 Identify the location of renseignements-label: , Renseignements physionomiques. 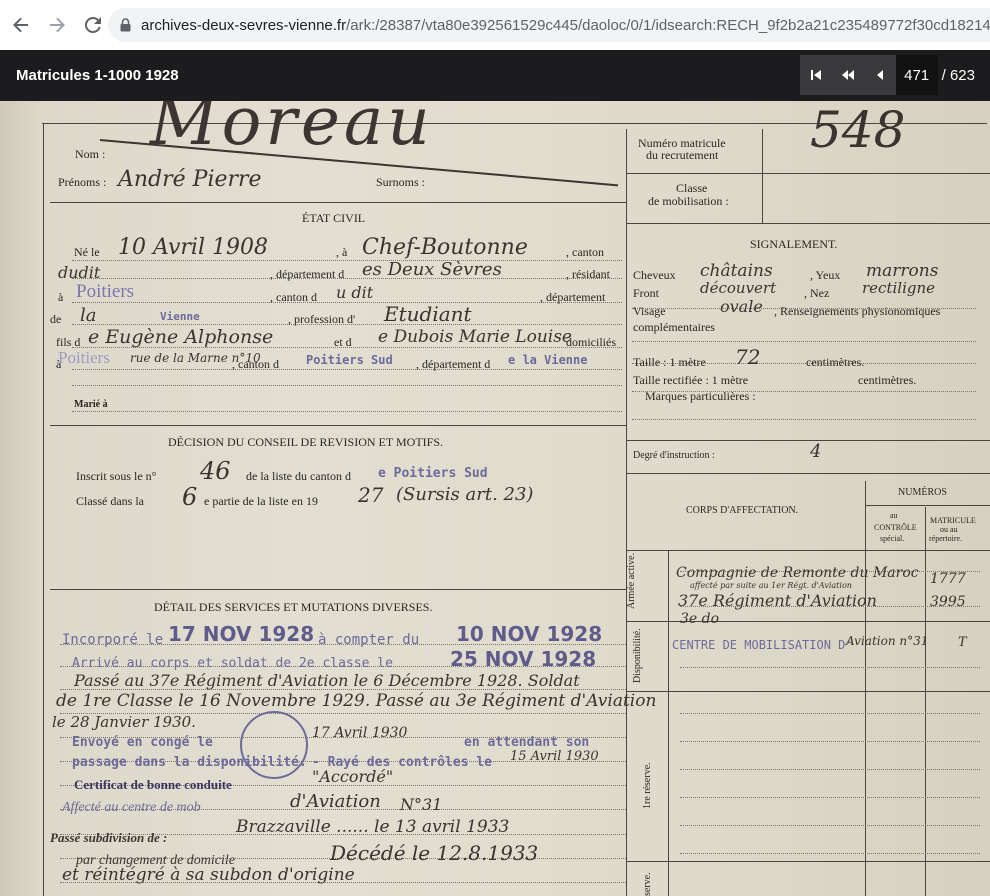
(857, 311).